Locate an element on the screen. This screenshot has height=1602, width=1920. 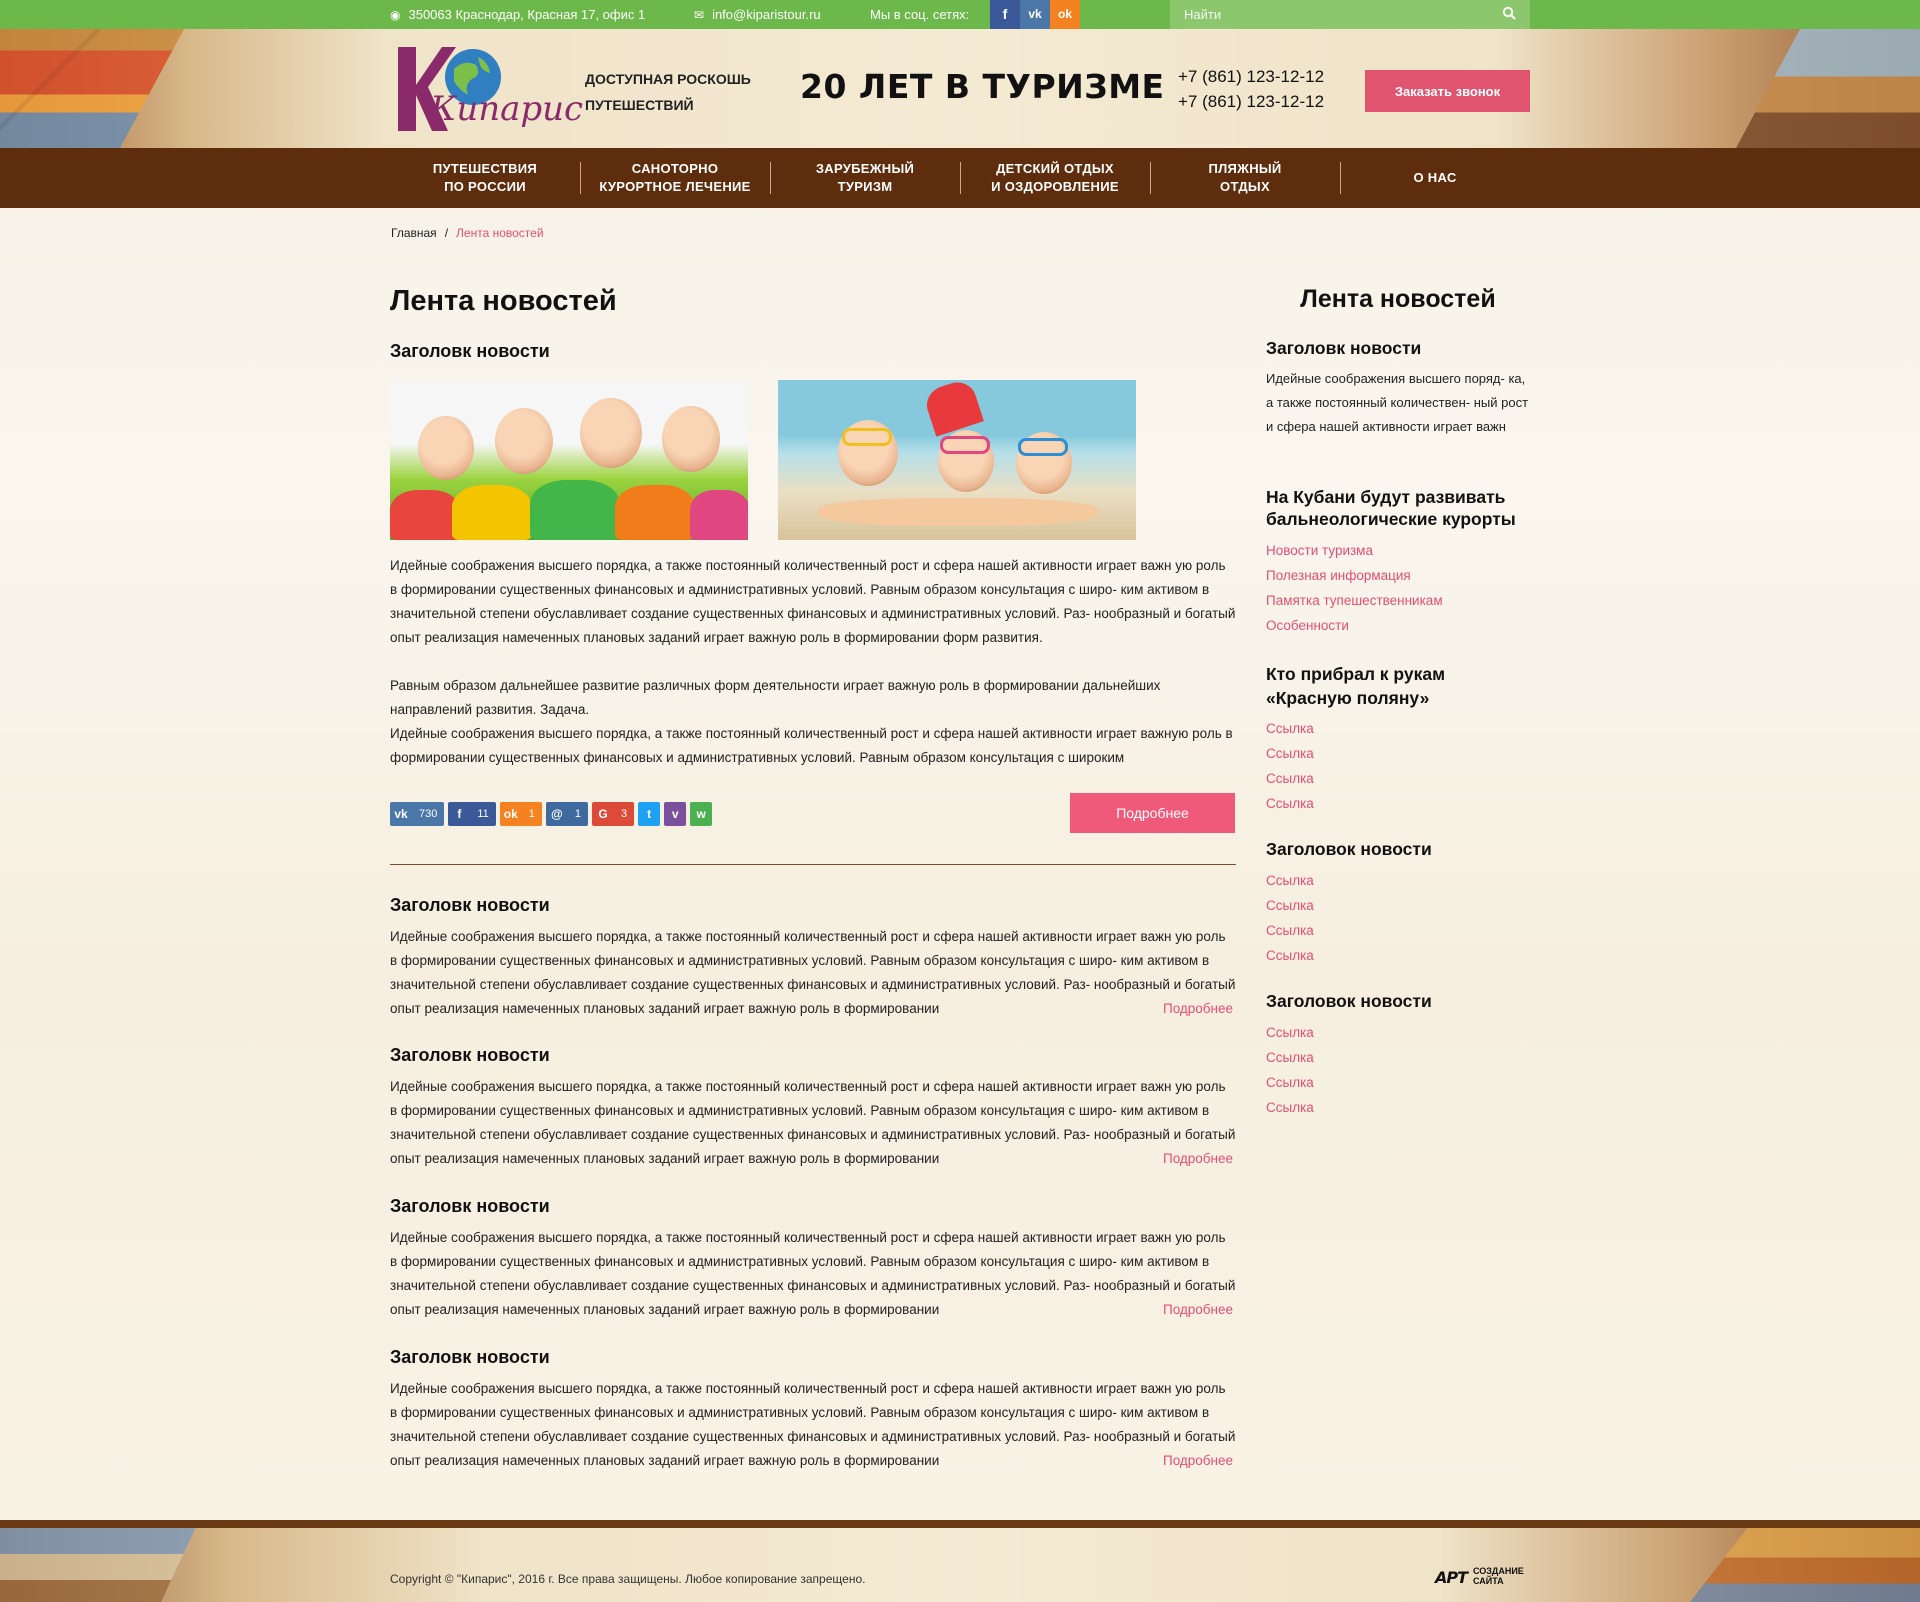
share-facebook: f 11 is located at coordinates (472, 814).